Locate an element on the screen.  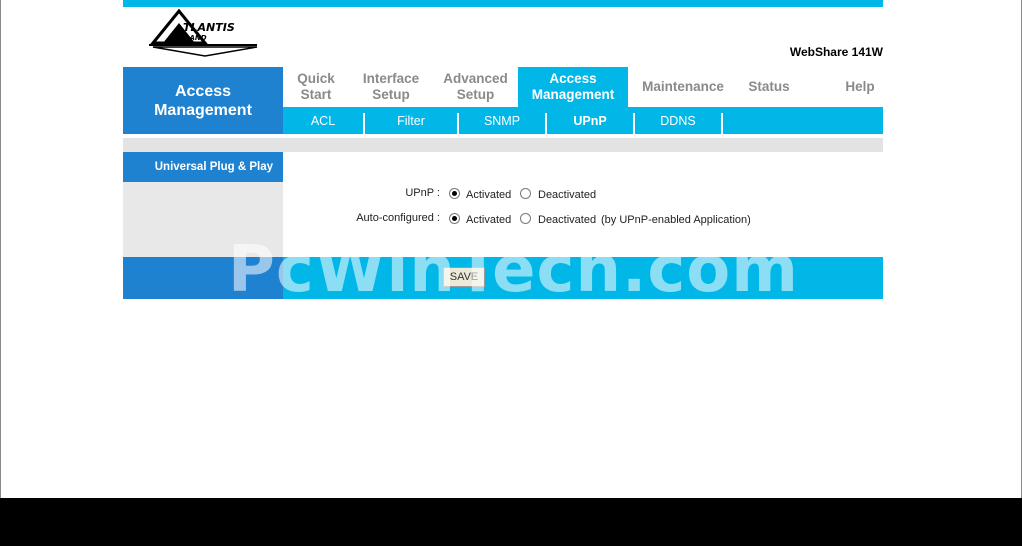
subtab-filter: Filter is located at coordinates (411, 120).